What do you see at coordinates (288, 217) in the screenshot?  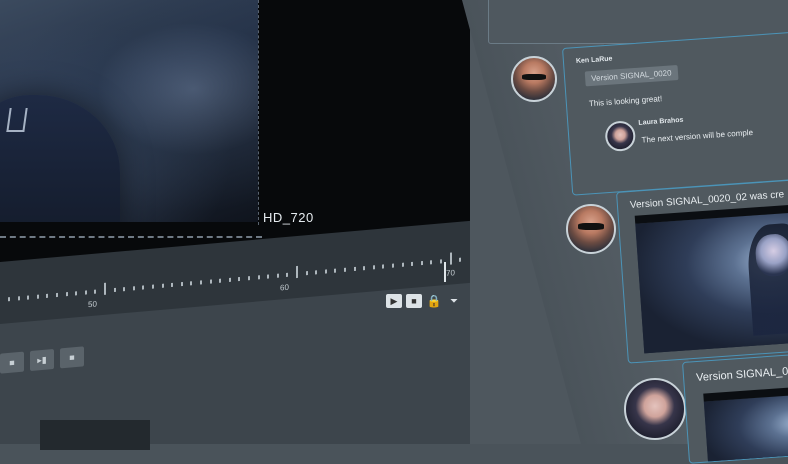 I see `format-label: HD_720` at bounding box center [288, 217].